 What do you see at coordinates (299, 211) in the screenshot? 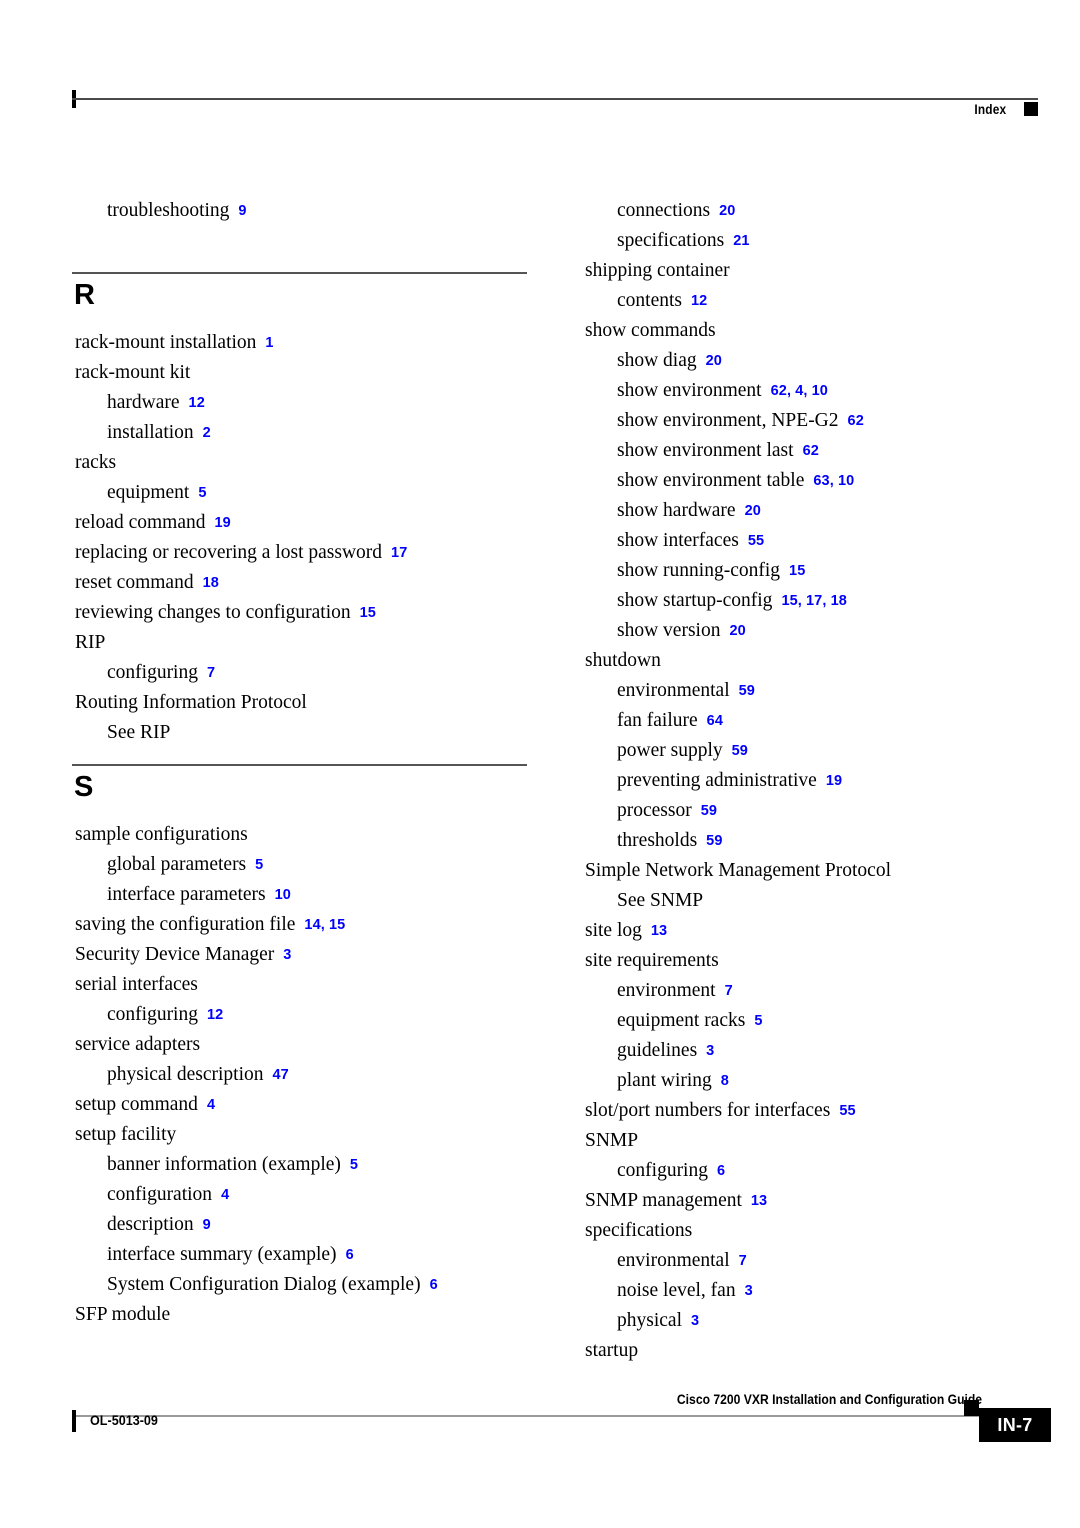
I see `index-entry: troubleshooting 9` at bounding box center [299, 211].